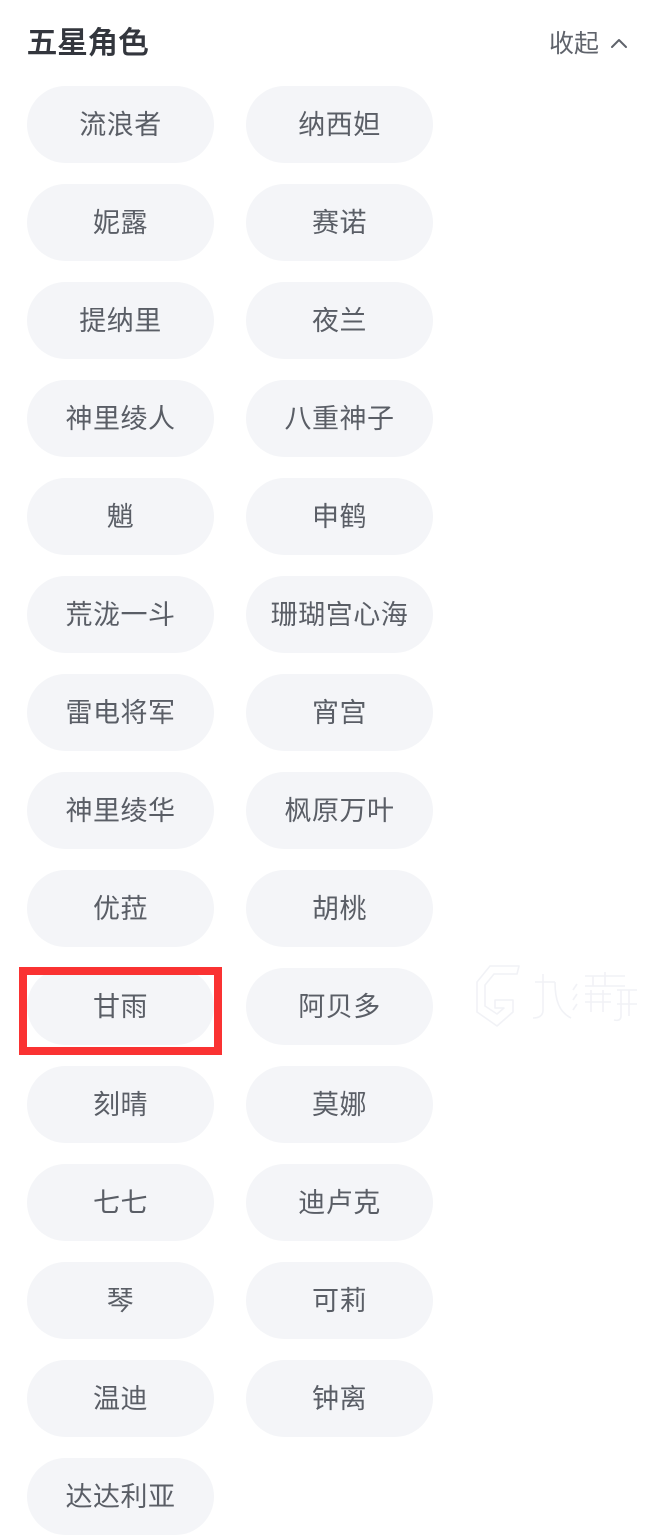 The height and width of the screenshot is (1535, 657). I want to click on character-chip: 温迪, so click(120, 1398).